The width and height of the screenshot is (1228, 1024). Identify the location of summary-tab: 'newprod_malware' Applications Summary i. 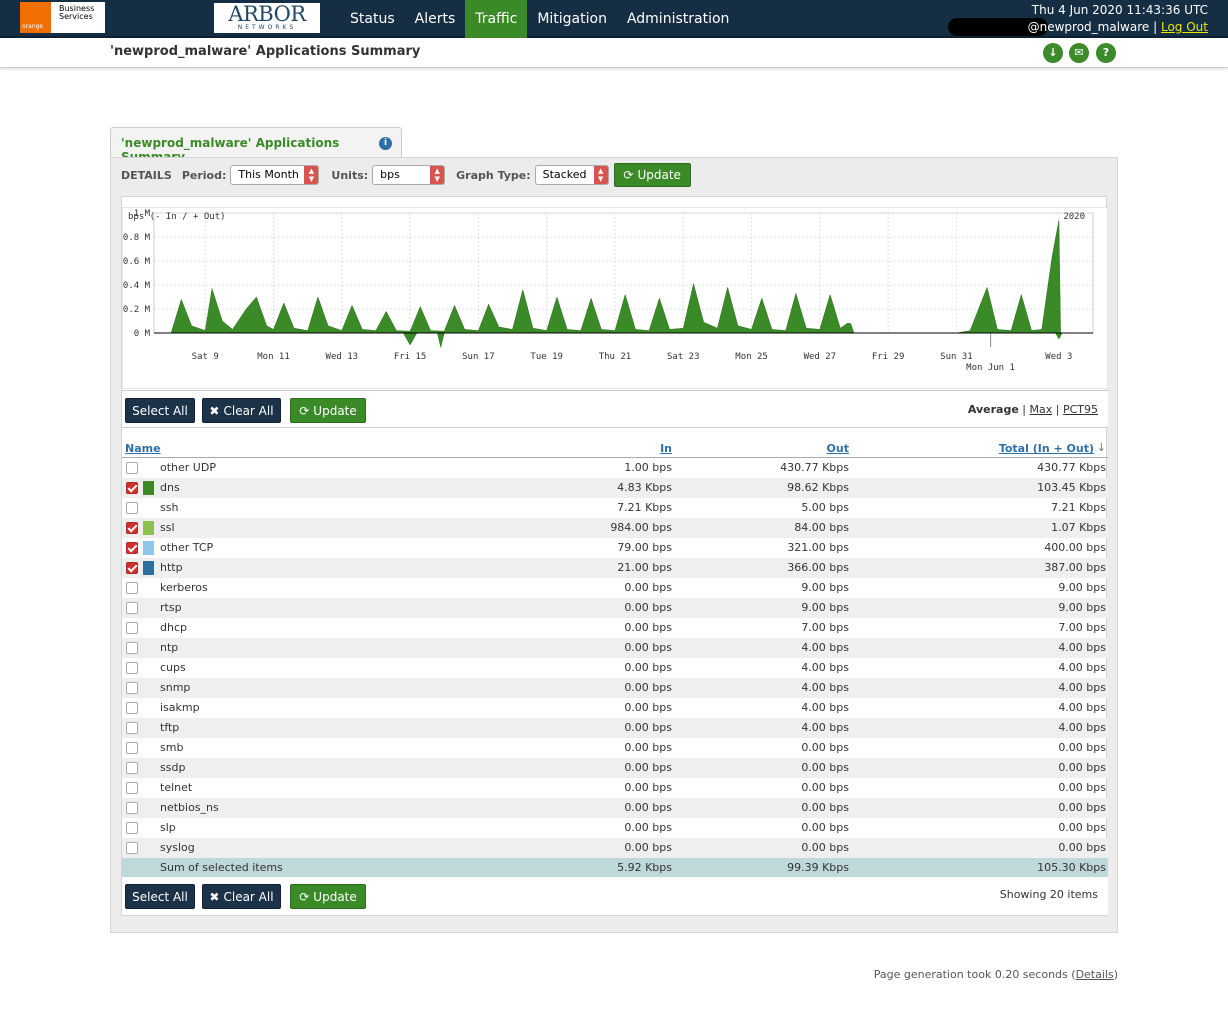
(256, 145).